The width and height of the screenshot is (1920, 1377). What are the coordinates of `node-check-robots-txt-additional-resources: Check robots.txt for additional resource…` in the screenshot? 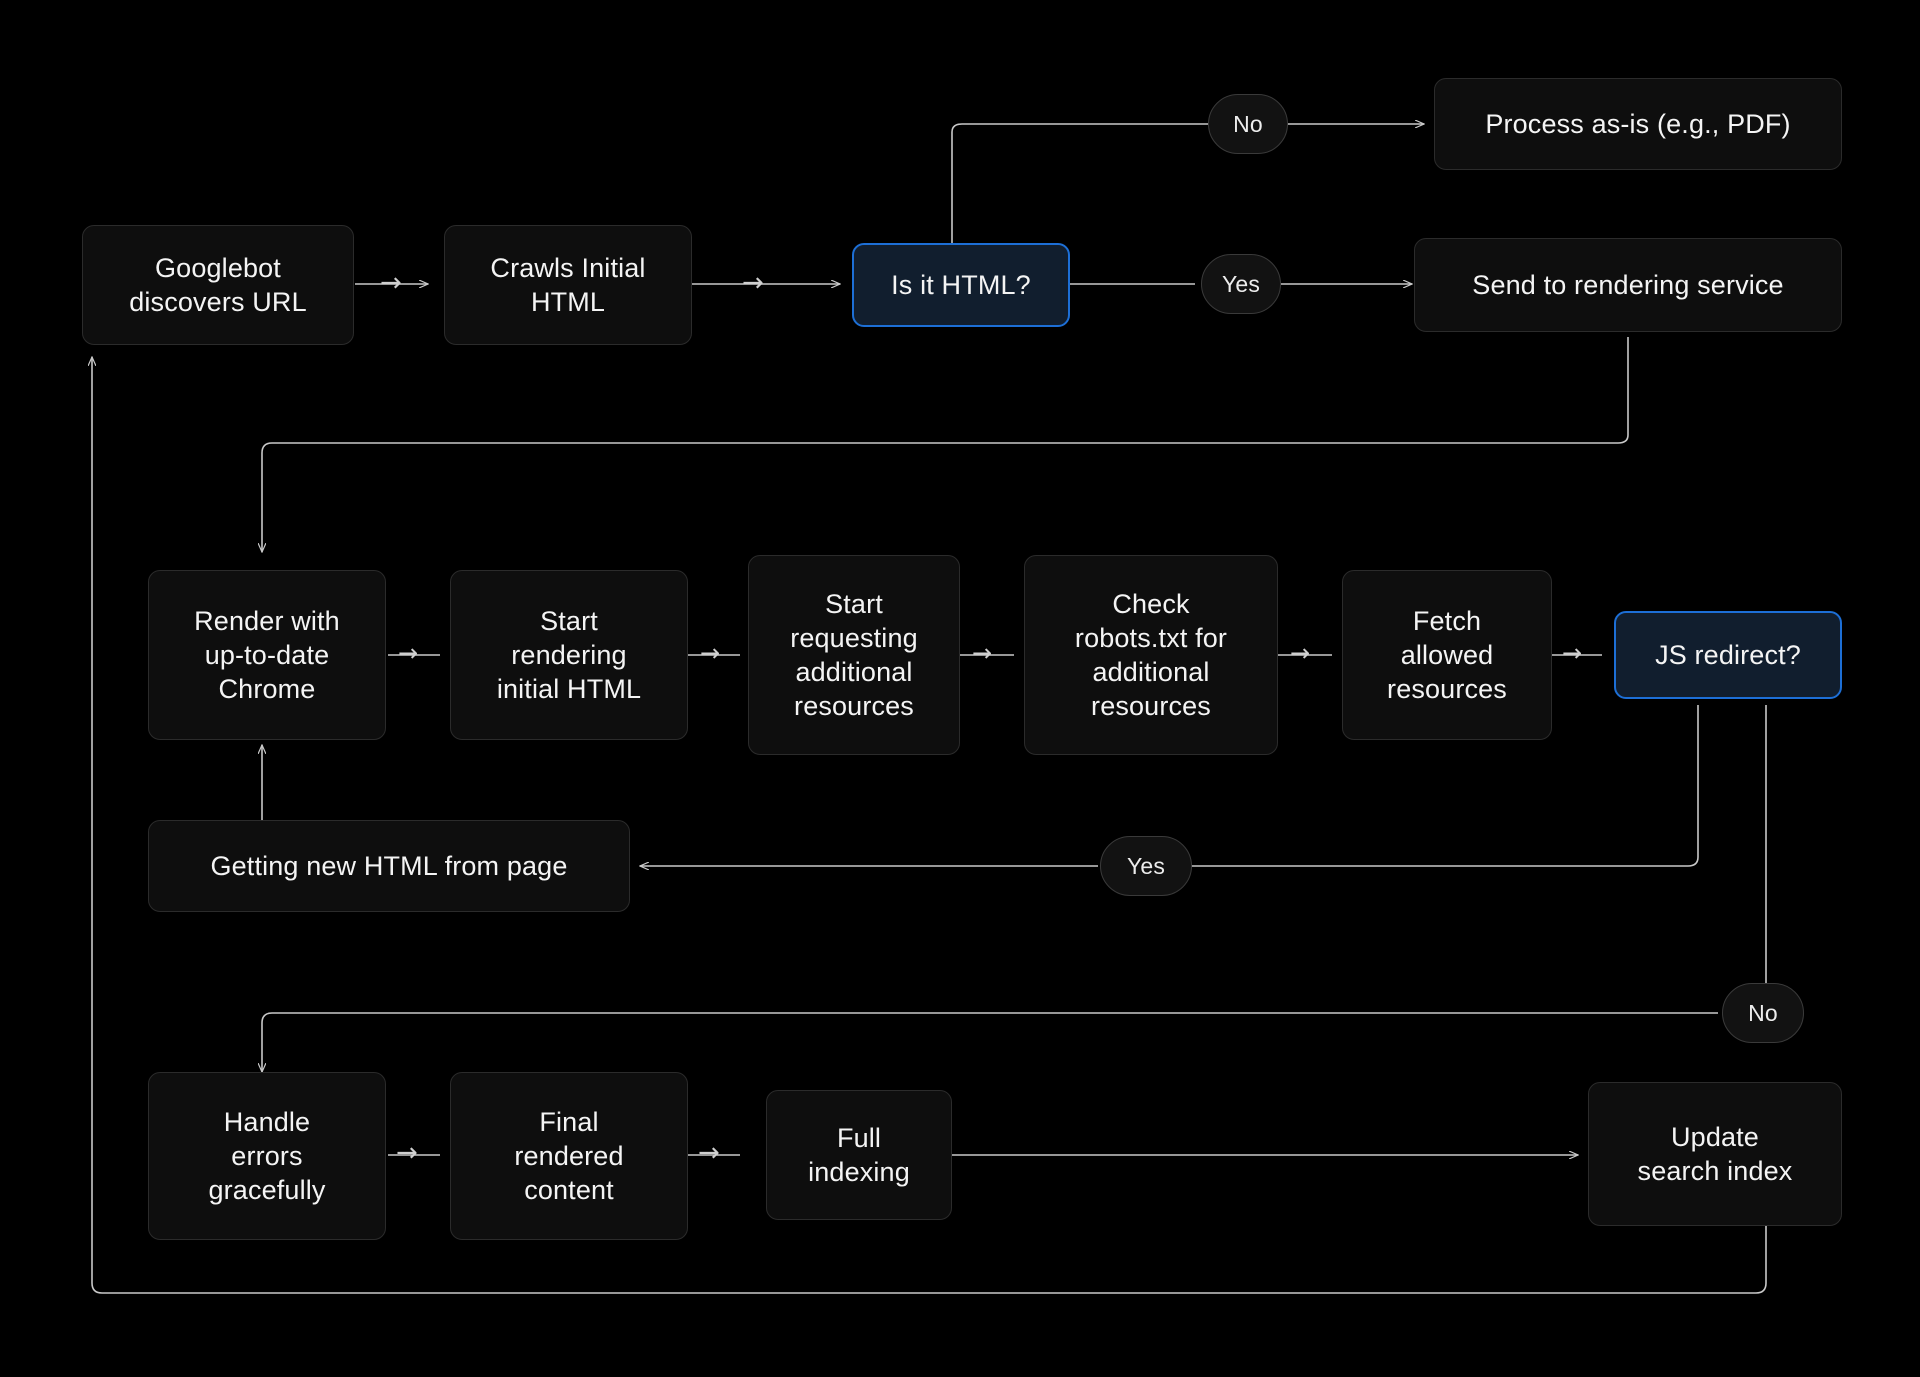 It's located at (1151, 655).